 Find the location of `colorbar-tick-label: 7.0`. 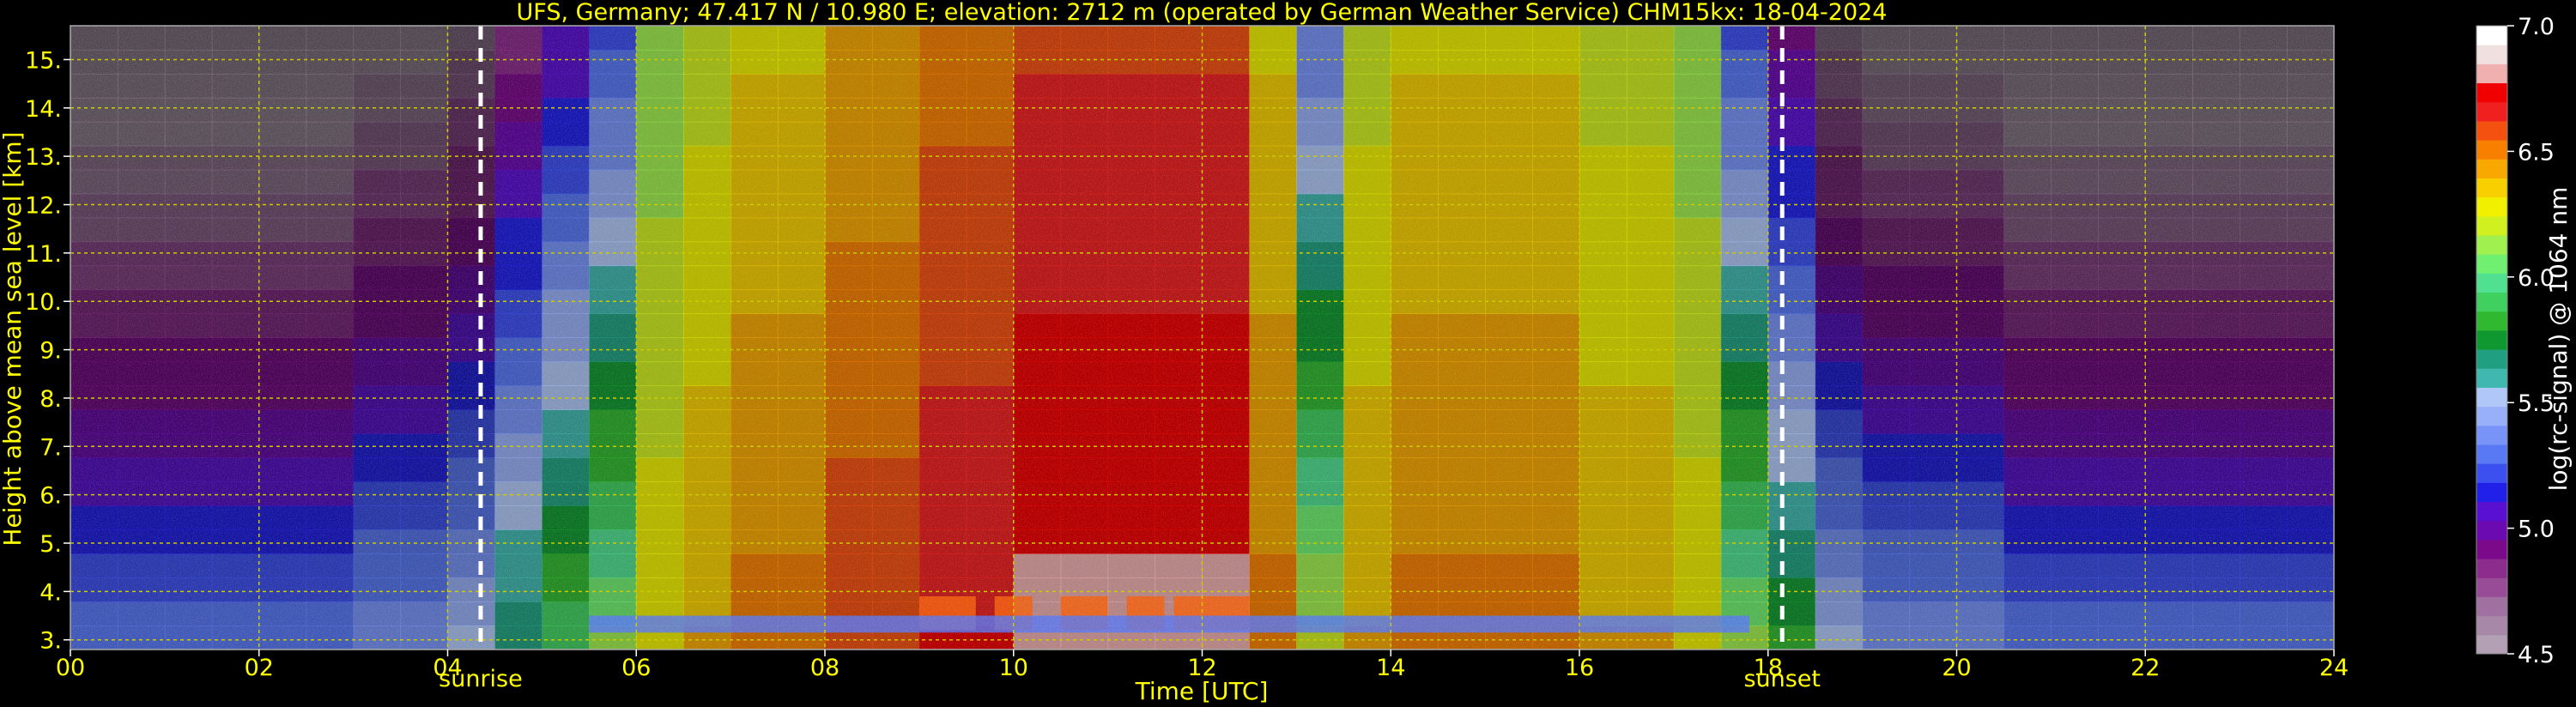

colorbar-tick-label: 7.0 is located at coordinates (2536, 27).